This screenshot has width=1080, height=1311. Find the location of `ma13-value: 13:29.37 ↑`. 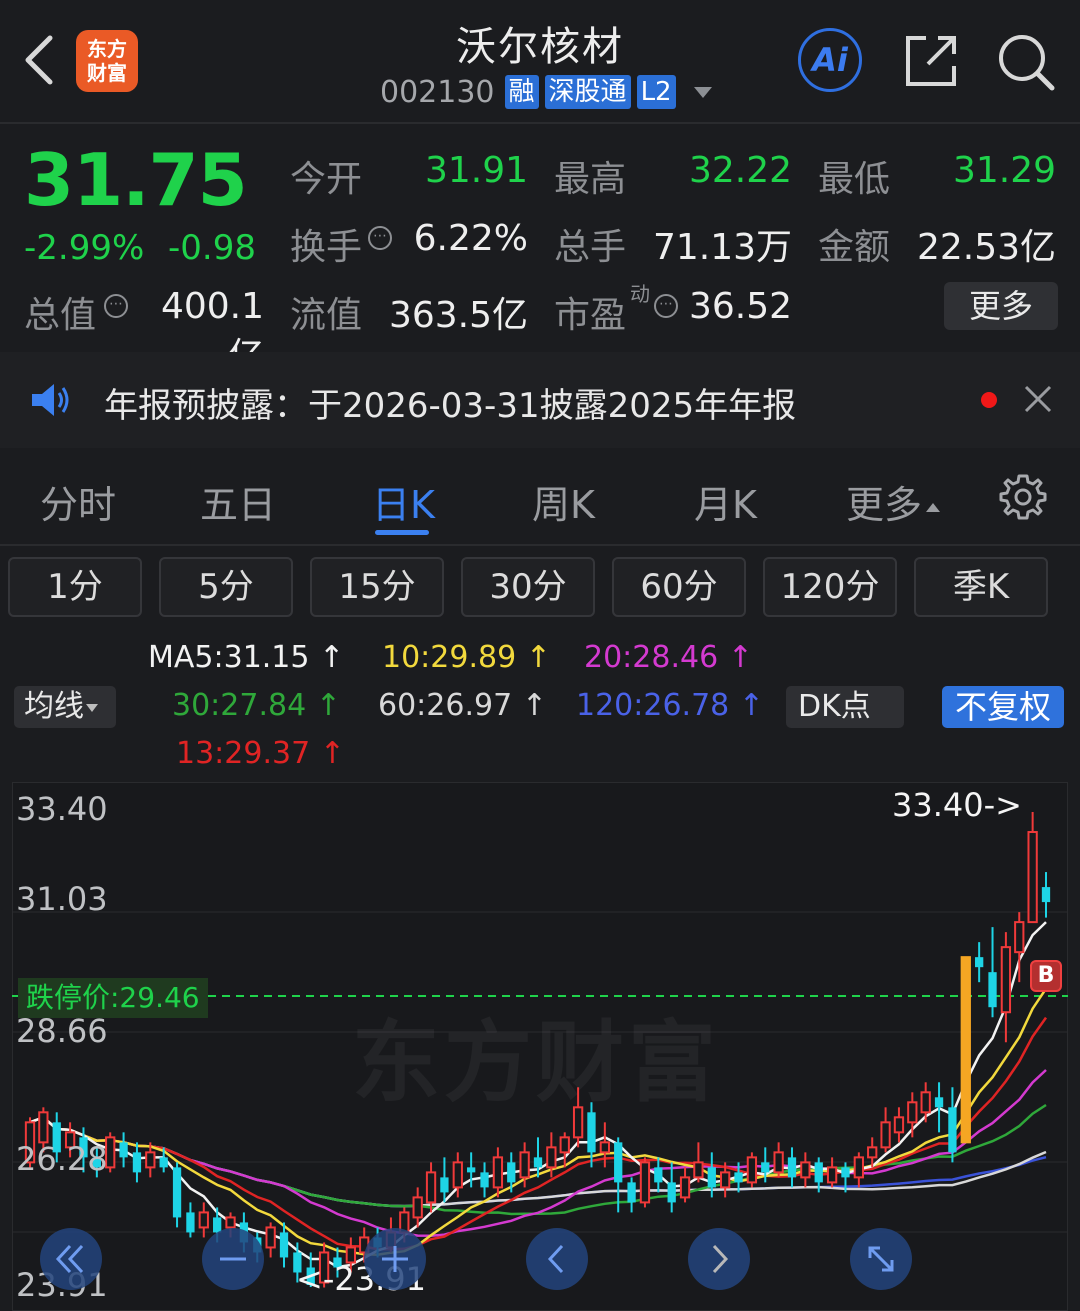

ma13-value: 13:29.37 ↑ is located at coordinates (260, 753).